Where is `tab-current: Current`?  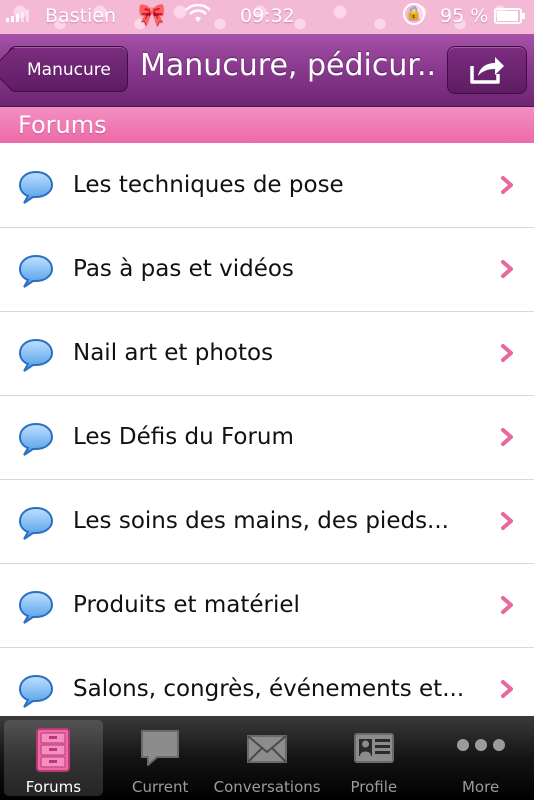 tab-current: Current is located at coordinates (160, 758).